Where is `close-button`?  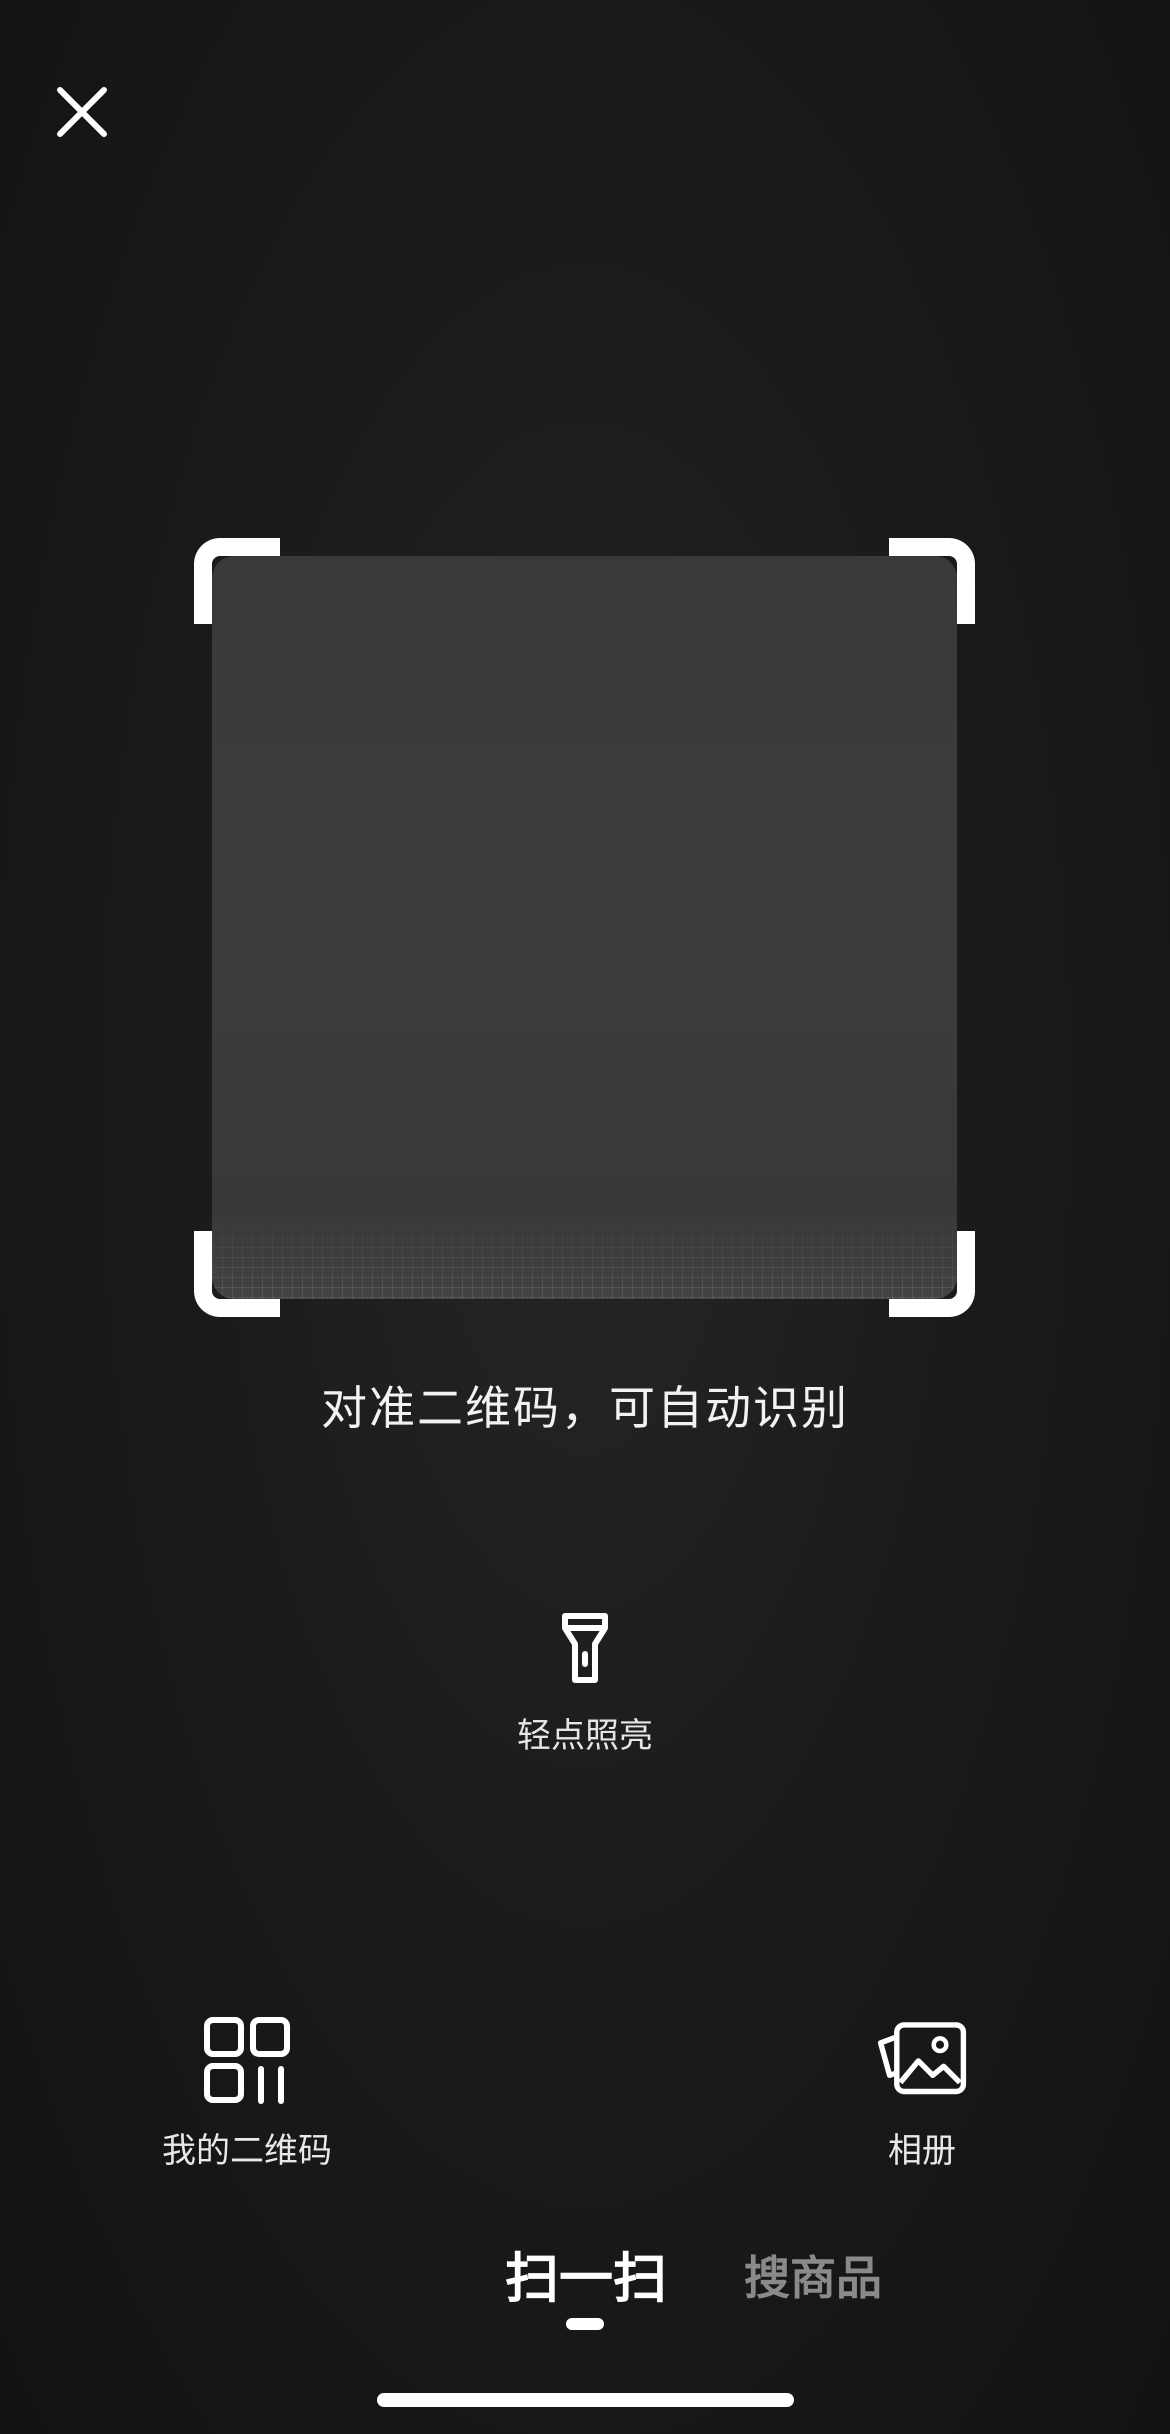 close-button is located at coordinates (82, 112).